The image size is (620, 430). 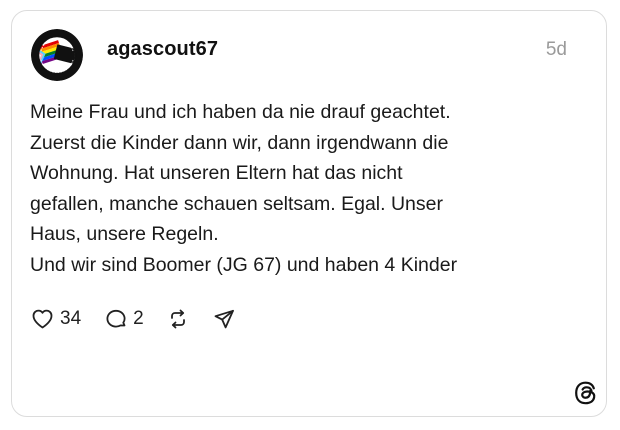 I want to click on like-button: 34, so click(x=55, y=319).